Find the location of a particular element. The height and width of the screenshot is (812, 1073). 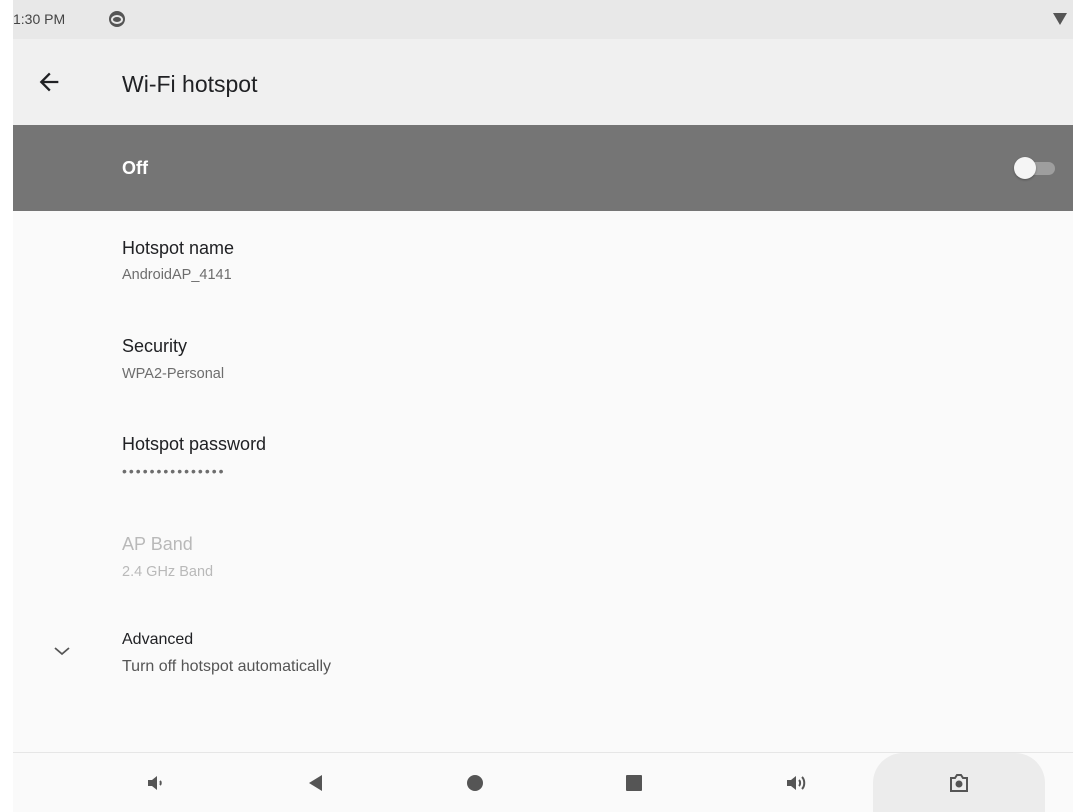

hotspot-master-switch-bar: Off is located at coordinates (543, 168).